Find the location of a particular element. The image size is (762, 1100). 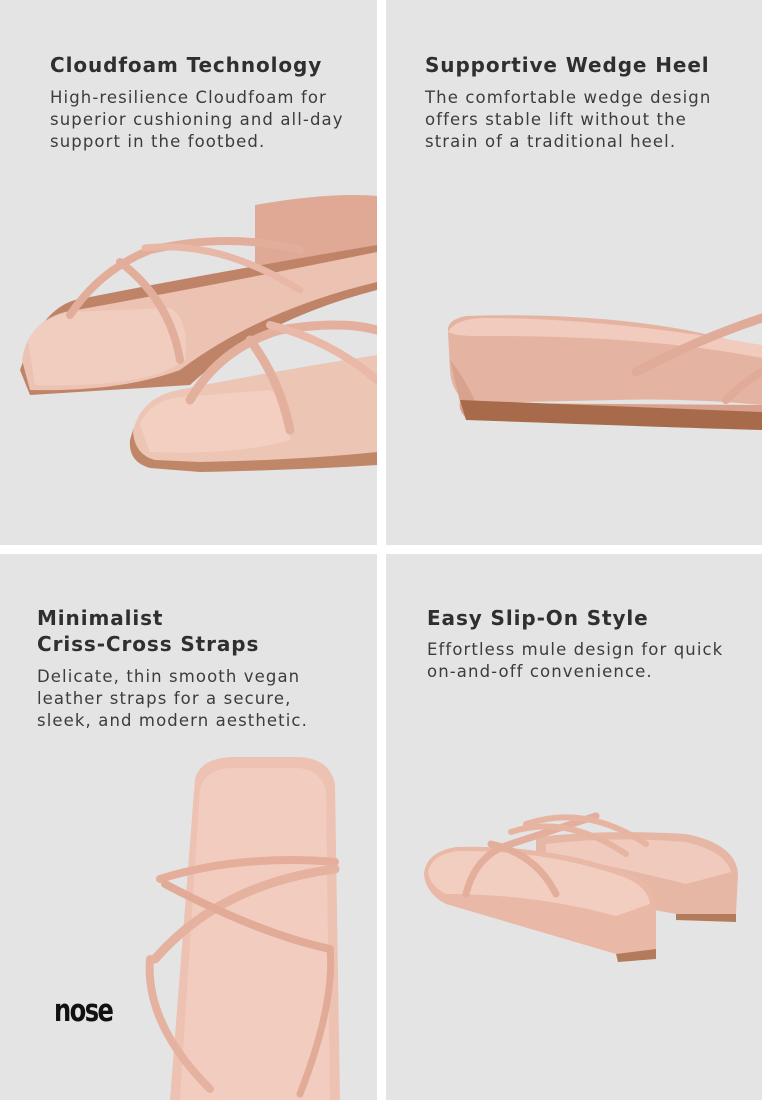

feature-title: Cloudfoam Technology is located at coordinates (186, 65).